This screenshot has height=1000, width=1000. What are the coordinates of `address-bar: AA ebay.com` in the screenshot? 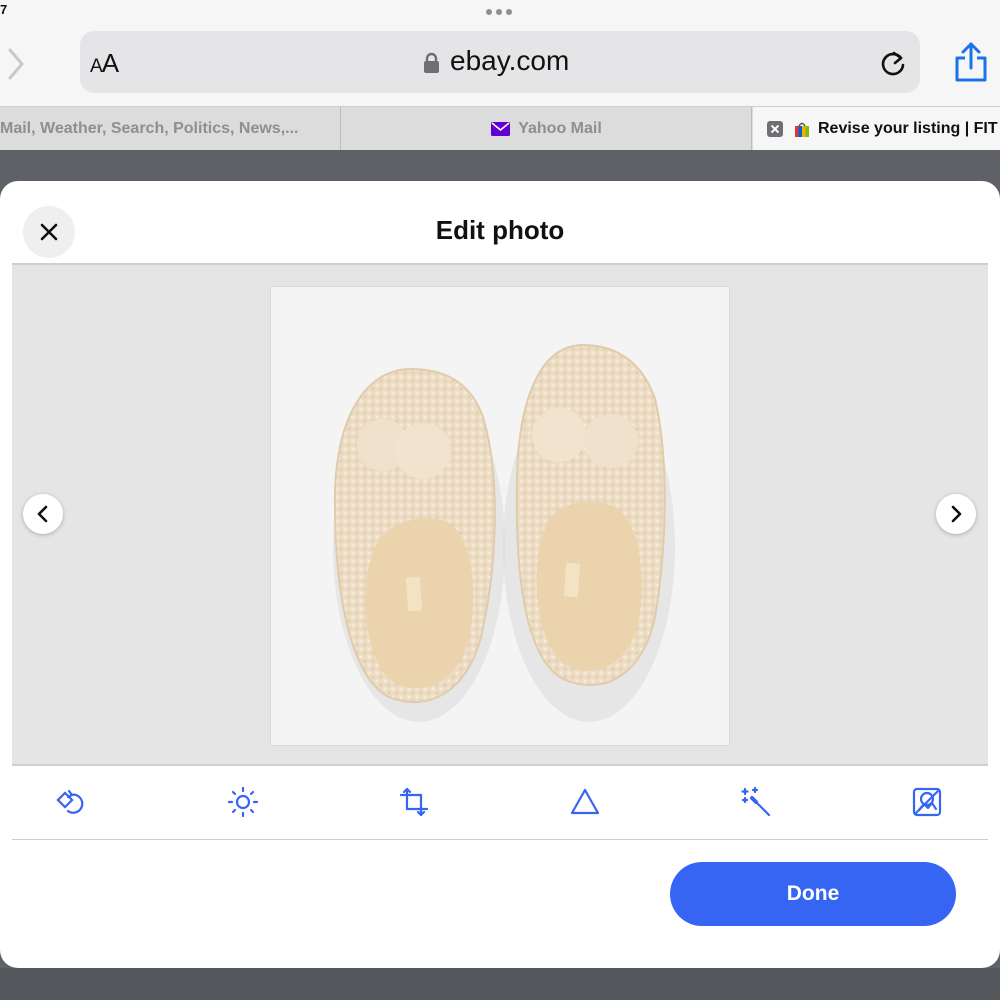 It's located at (500, 62).